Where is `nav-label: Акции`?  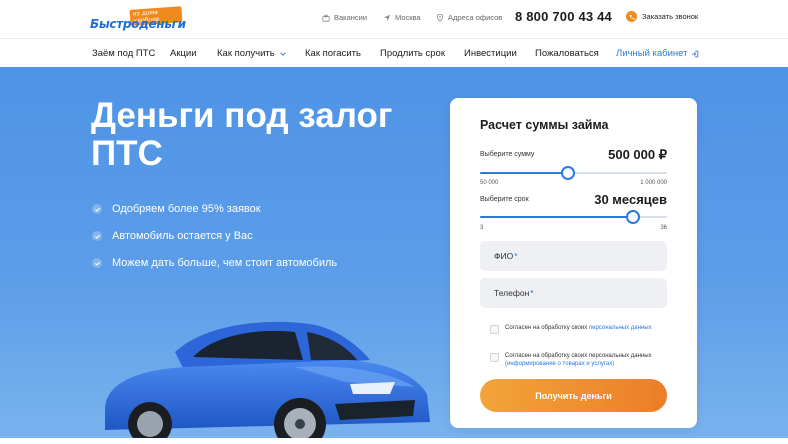
nav-label: Акции is located at coordinates (183, 53).